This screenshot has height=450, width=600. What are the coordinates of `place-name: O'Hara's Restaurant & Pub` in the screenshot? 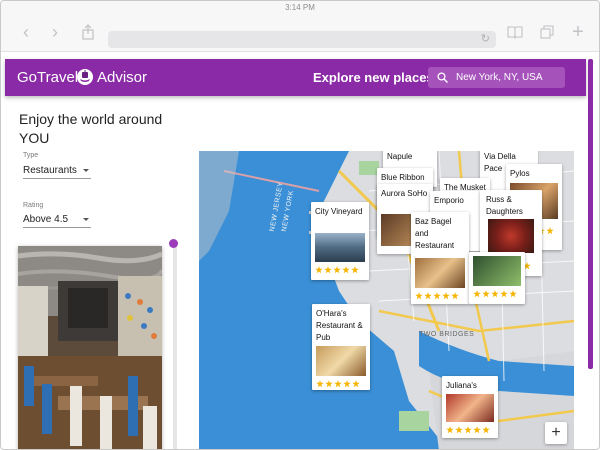 It's located at (339, 325).